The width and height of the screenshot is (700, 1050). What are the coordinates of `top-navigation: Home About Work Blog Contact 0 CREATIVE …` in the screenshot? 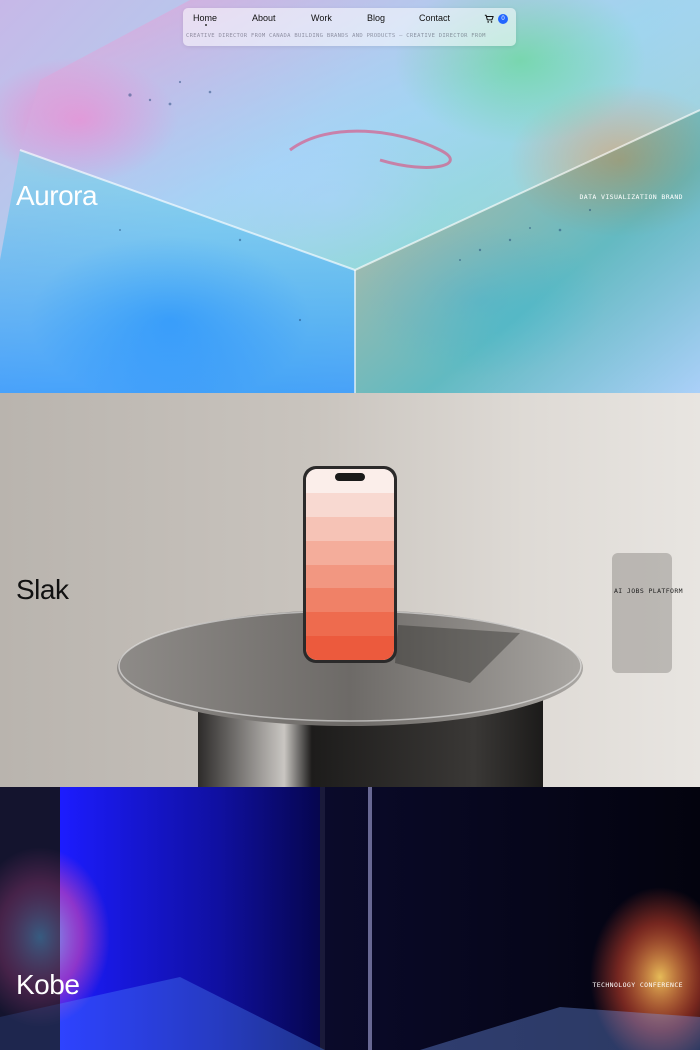 It's located at (349, 27).